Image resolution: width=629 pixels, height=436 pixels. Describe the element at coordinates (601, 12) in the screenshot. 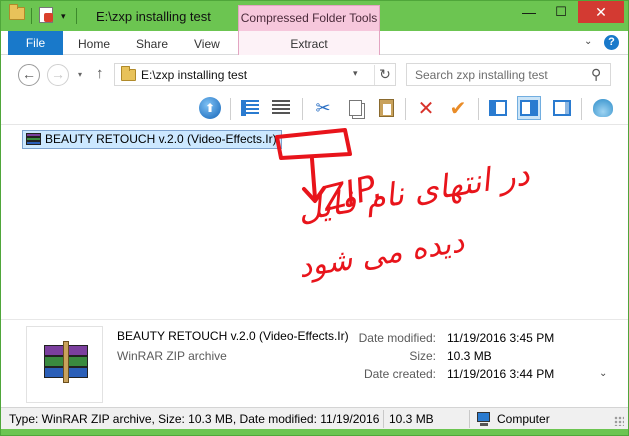

I see `close-button: ✕` at that location.